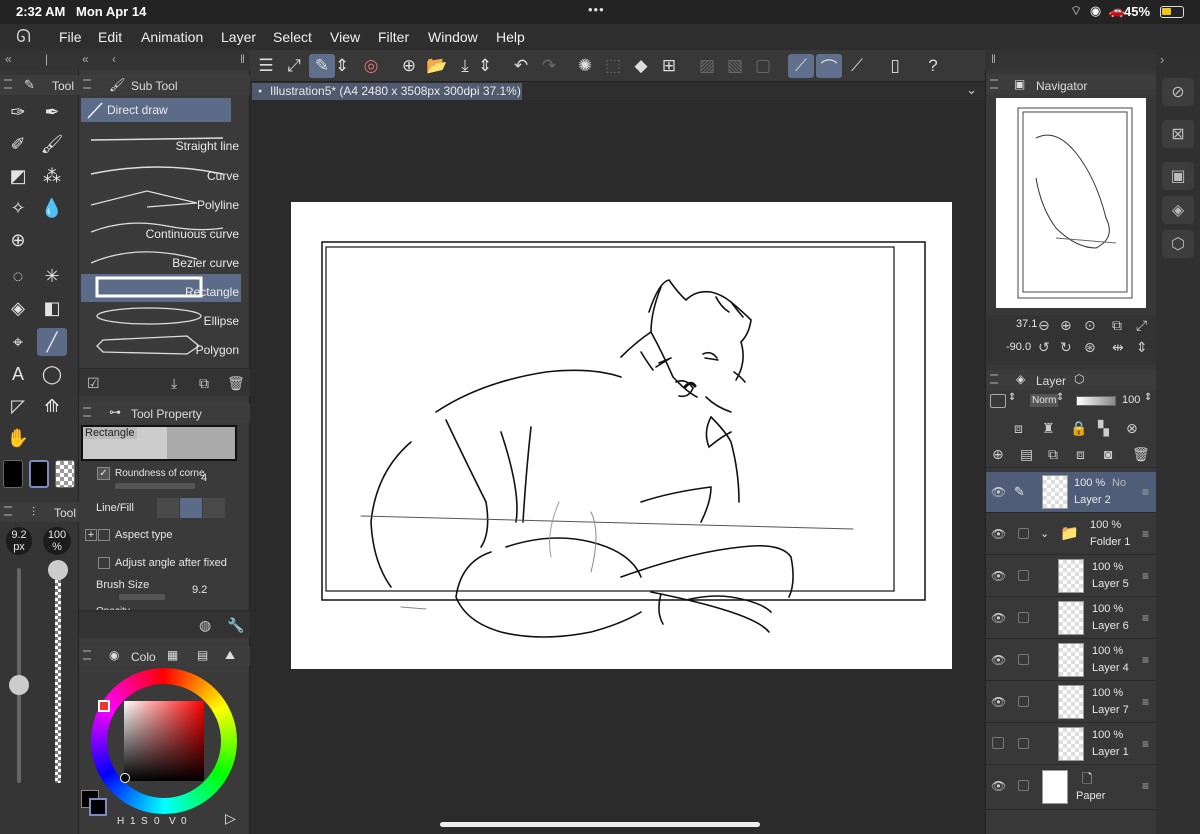 This screenshot has width=1200, height=834. What do you see at coordinates (114, 59) in the screenshot?
I see `collapse-arrow-icon: ‹` at bounding box center [114, 59].